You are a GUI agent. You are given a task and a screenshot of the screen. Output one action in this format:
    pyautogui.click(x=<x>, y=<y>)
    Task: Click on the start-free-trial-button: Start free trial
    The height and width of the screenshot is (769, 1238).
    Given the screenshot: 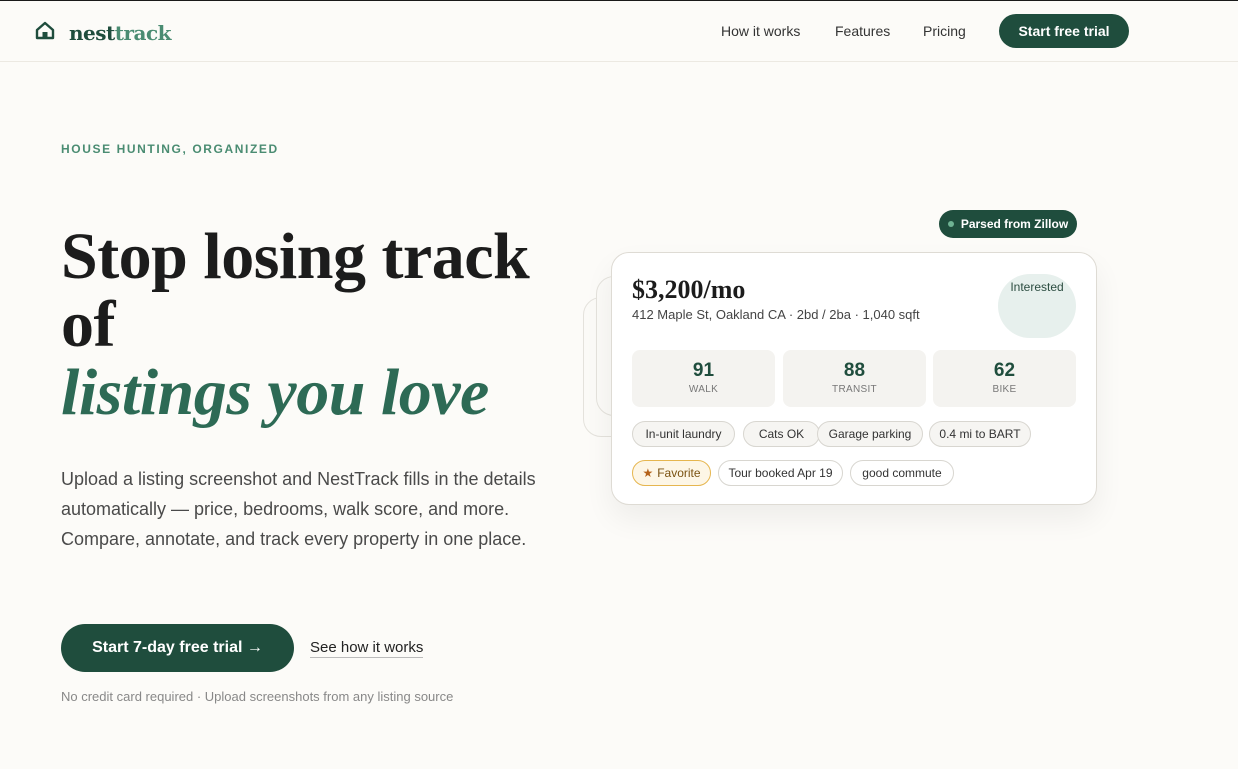 What is the action you would take?
    pyautogui.click(x=1064, y=31)
    